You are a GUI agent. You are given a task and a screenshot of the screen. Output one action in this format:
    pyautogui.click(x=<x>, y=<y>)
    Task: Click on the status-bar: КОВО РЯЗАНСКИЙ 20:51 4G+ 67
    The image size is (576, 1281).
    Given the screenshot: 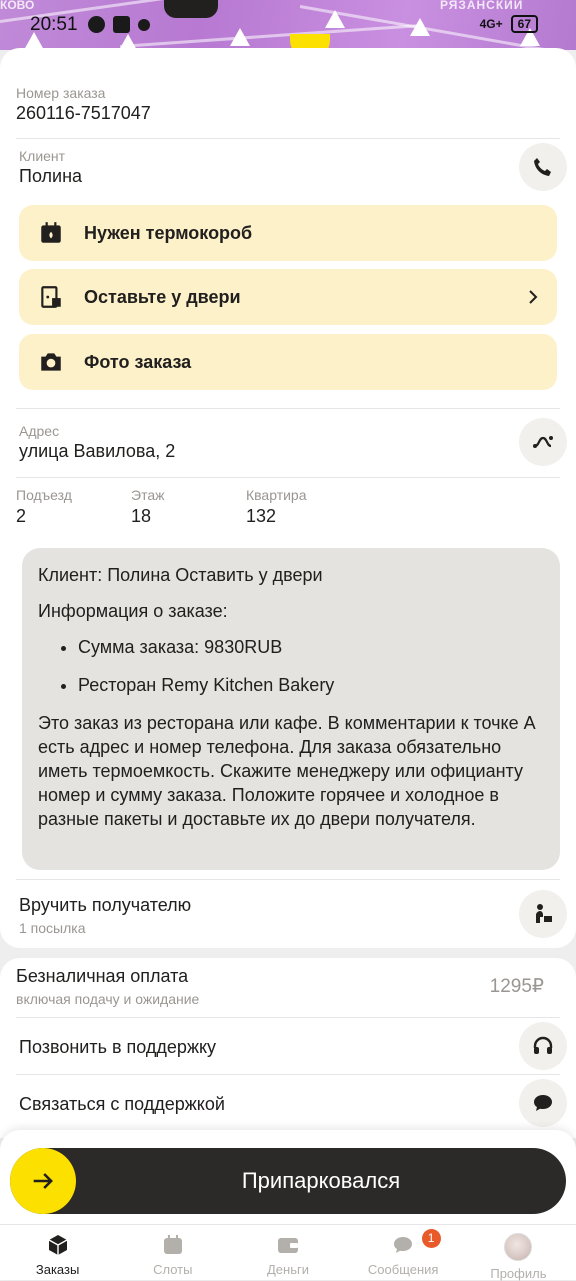 What is the action you would take?
    pyautogui.click(x=288, y=25)
    